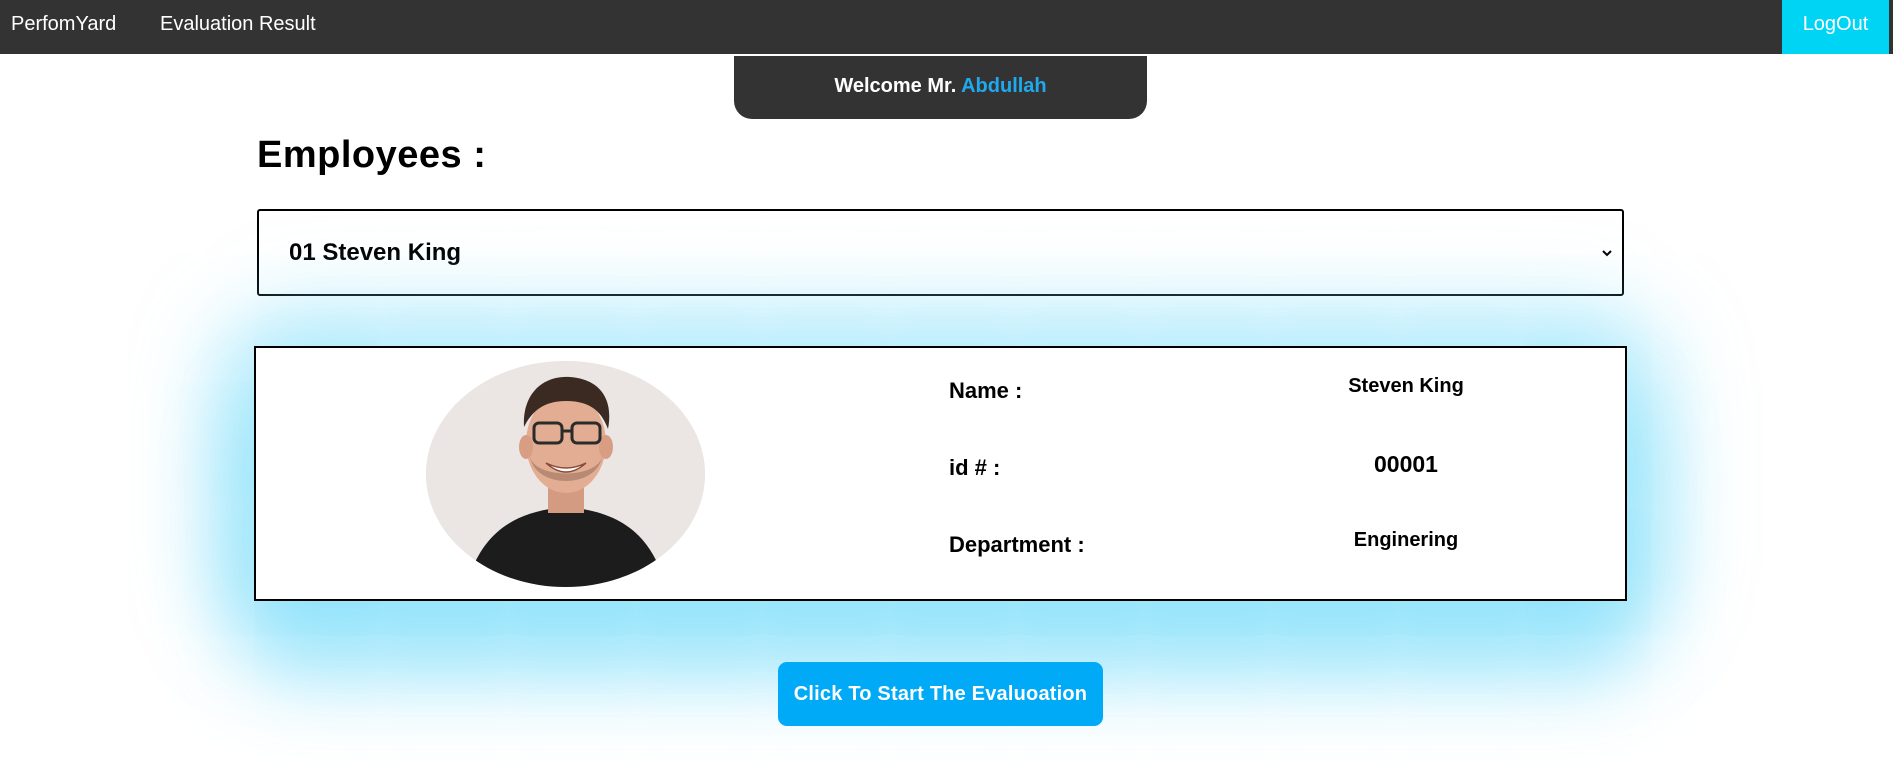  Describe the element at coordinates (1004, 86) in the screenshot. I see `welcome-username: Abdullah` at that location.